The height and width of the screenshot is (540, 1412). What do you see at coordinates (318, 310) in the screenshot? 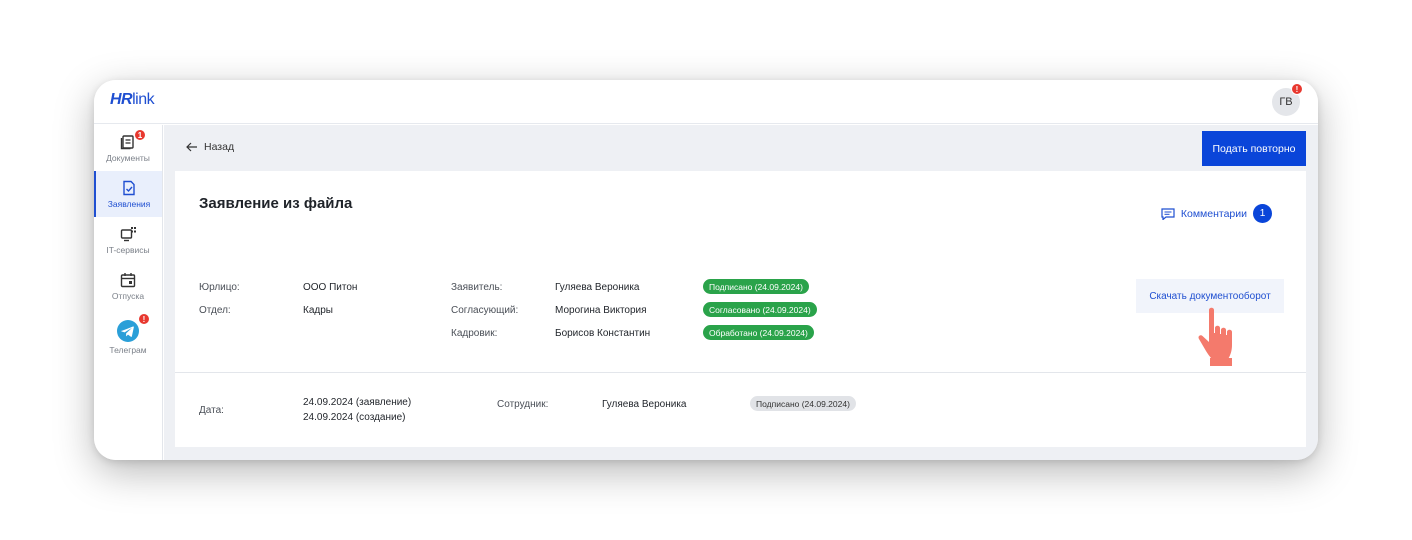
I see `department-value: Кадры` at bounding box center [318, 310].